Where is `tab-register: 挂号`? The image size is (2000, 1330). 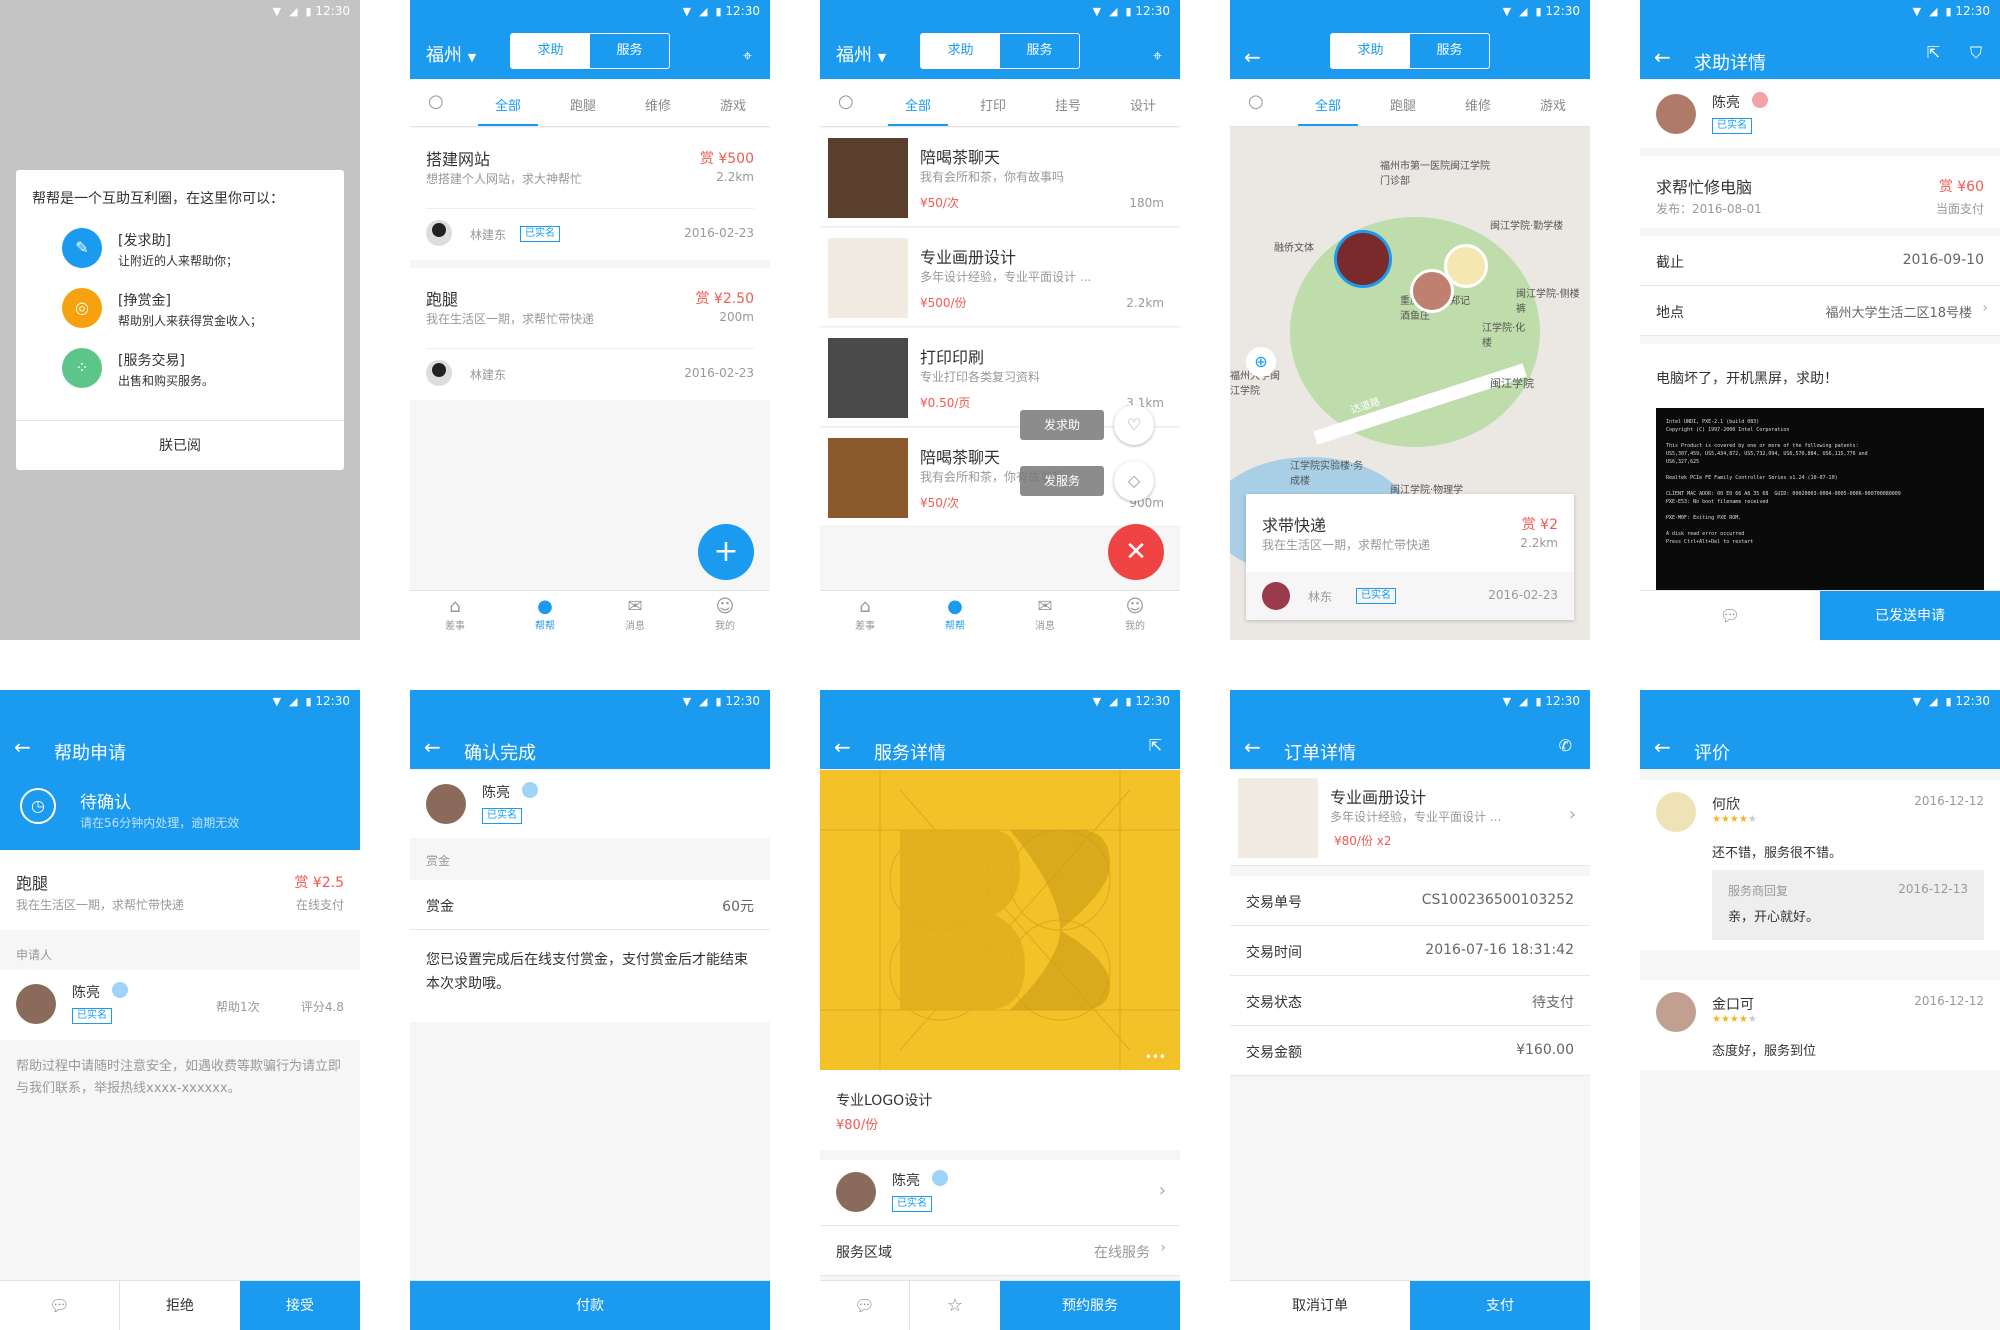 tab-register: 挂号 is located at coordinates (1068, 104).